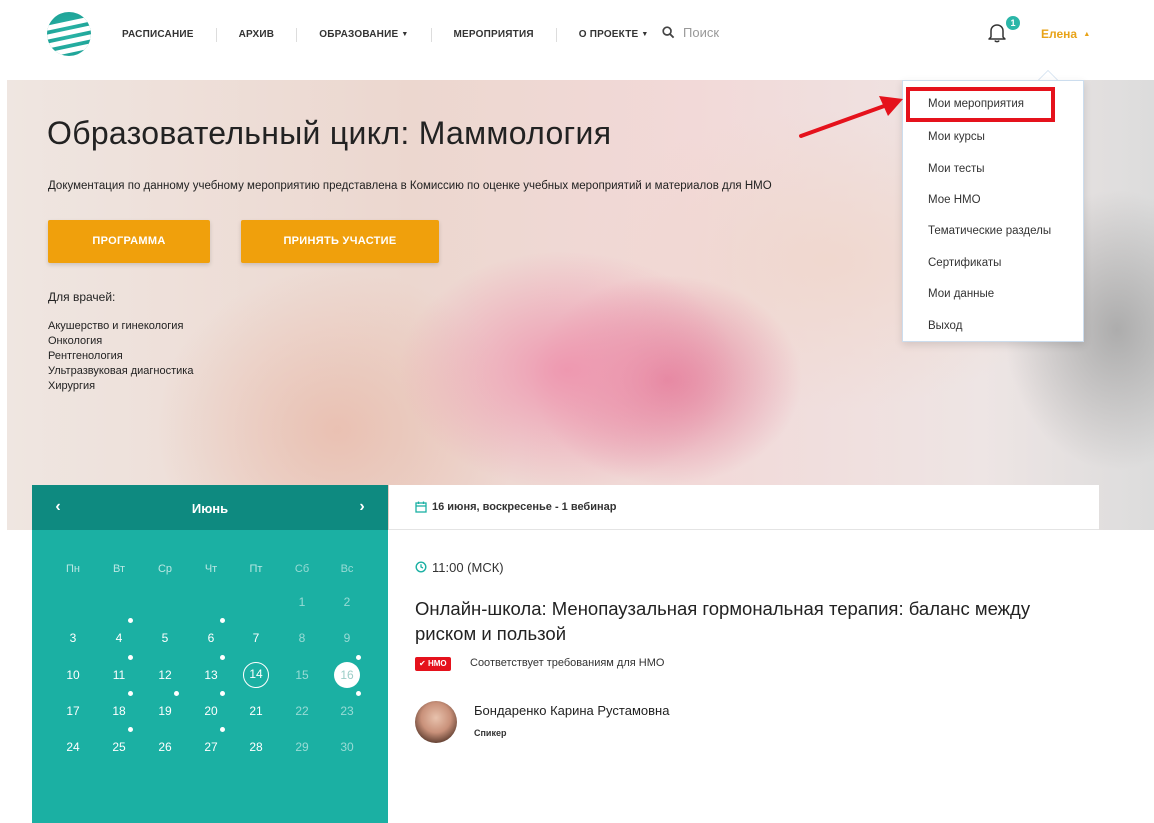 The width and height of the screenshot is (1154, 823). Describe the element at coordinates (73, 638) in the screenshot. I see `calendar-day: 3` at that location.